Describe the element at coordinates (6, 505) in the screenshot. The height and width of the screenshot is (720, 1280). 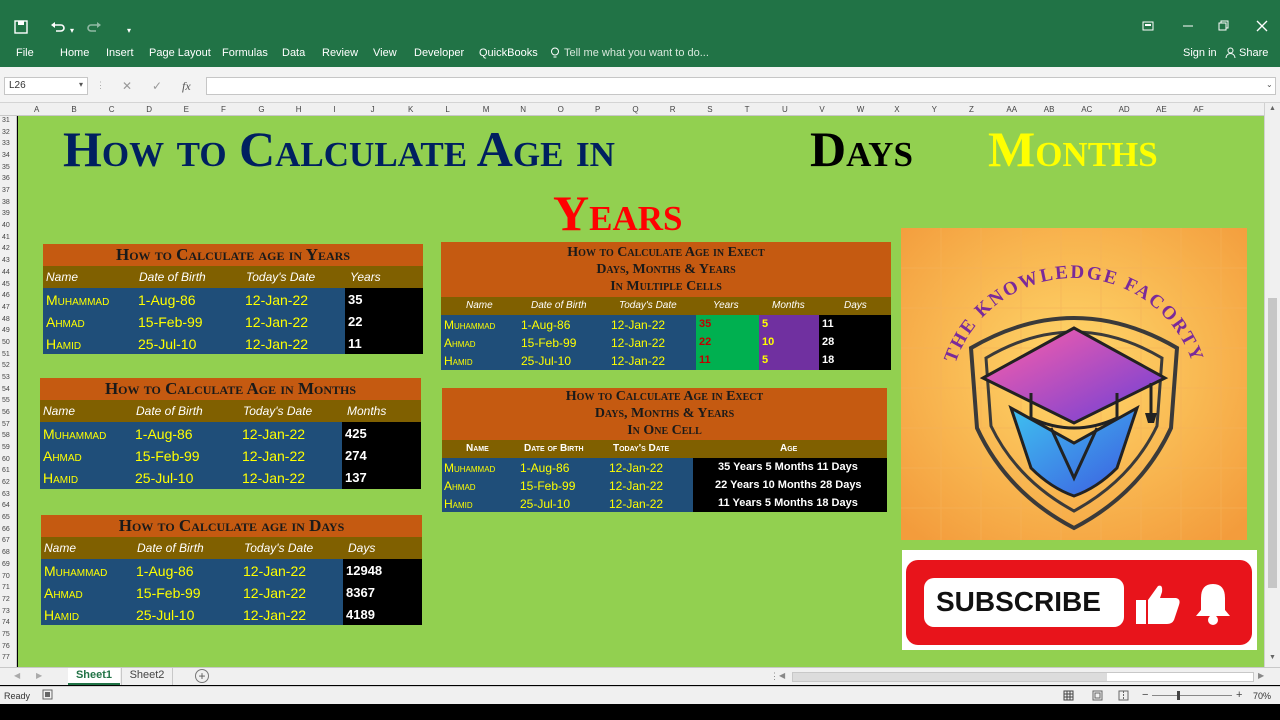
I see `row-header-64: 64` at that location.